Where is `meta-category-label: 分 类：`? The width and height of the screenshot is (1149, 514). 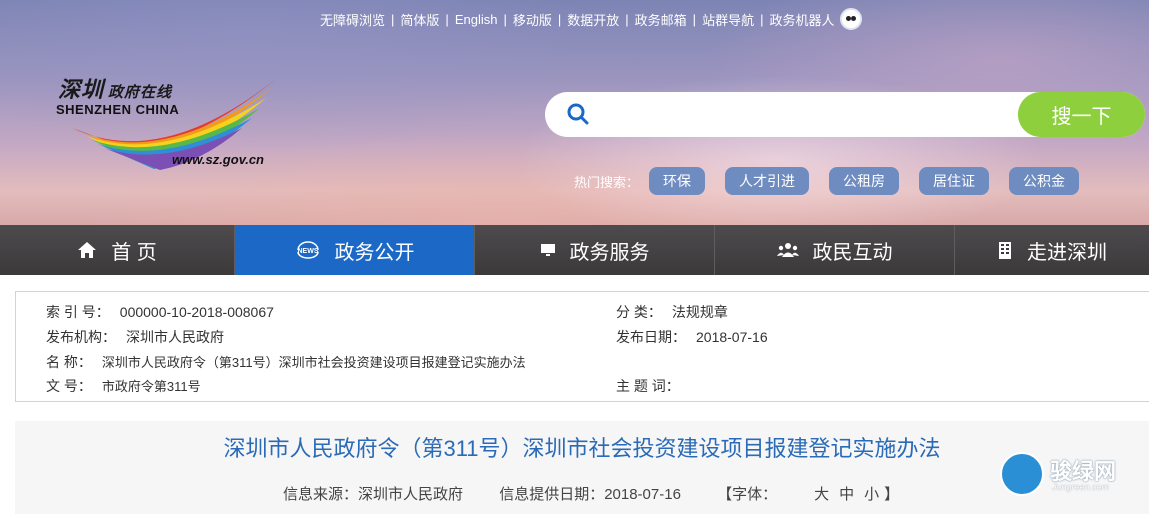
meta-category-label: 分 类： is located at coordinates (639, 312).